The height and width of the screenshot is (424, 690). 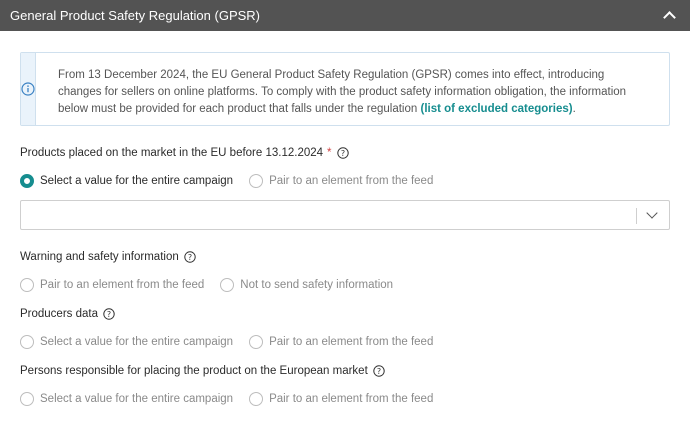 What do you see at coordinates (652, 213) in the screenshot?
I see `chevron-down-icon` at bounding box center [652, 213].